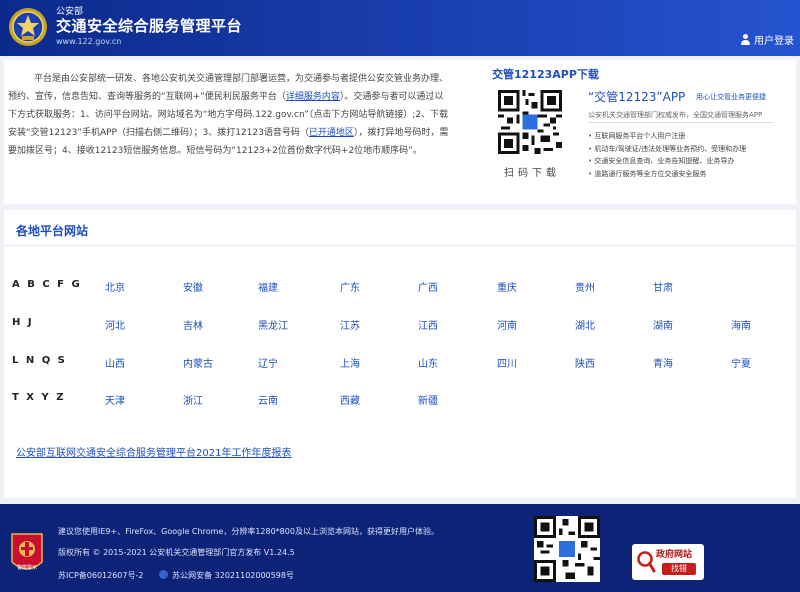 The width and height of the screenshot is (800, 592). What do you see at coordinates (115, 324) in the screenshot?
I see `province-link: 河北` at bounding box center [115, 324].